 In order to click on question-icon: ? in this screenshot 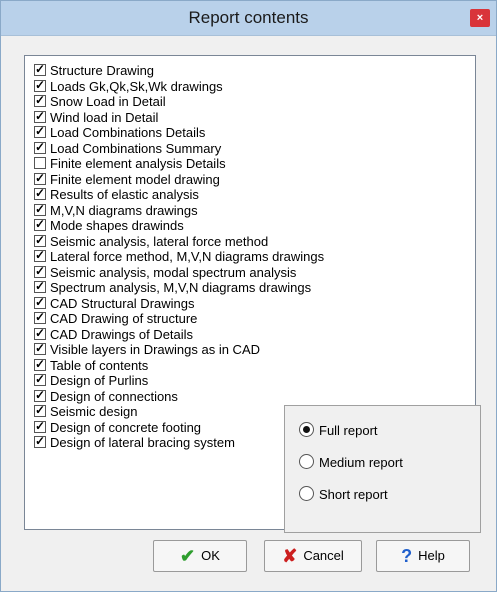, I will do `click(407, 556)`.